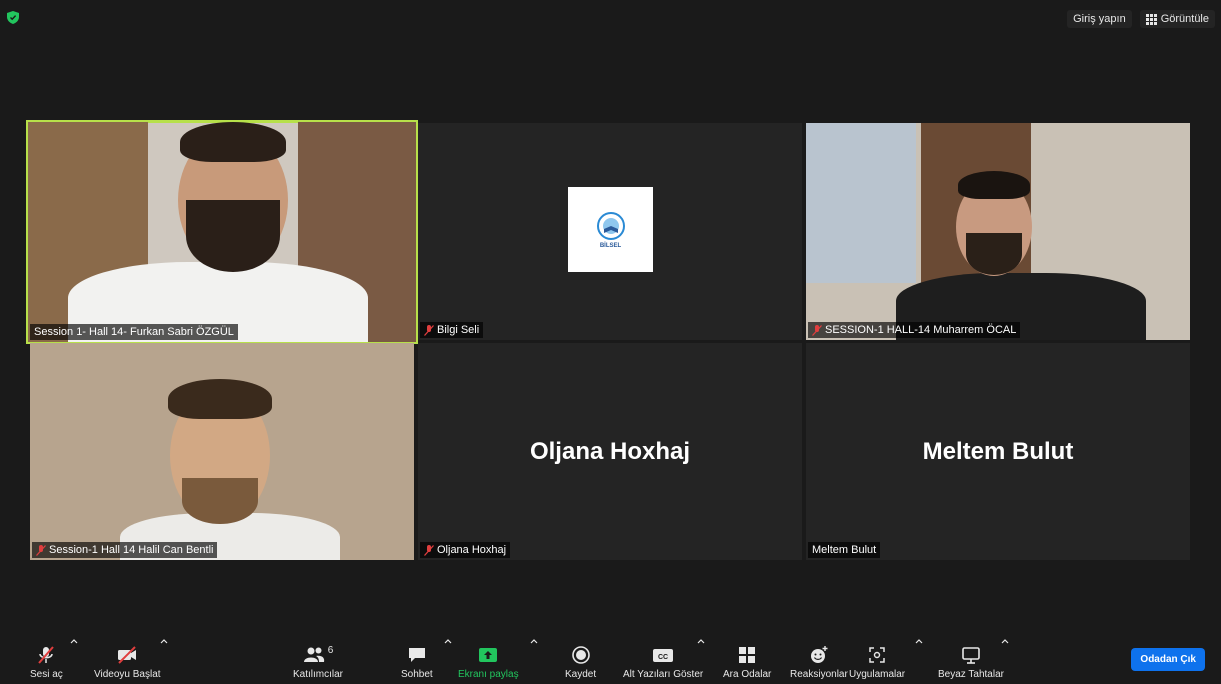 The height and width of the screenshot is (684, 1221). Describe the element at coordinates (701, 641) in the screenshot. I see `captions-options-chevron-icon` at that location.